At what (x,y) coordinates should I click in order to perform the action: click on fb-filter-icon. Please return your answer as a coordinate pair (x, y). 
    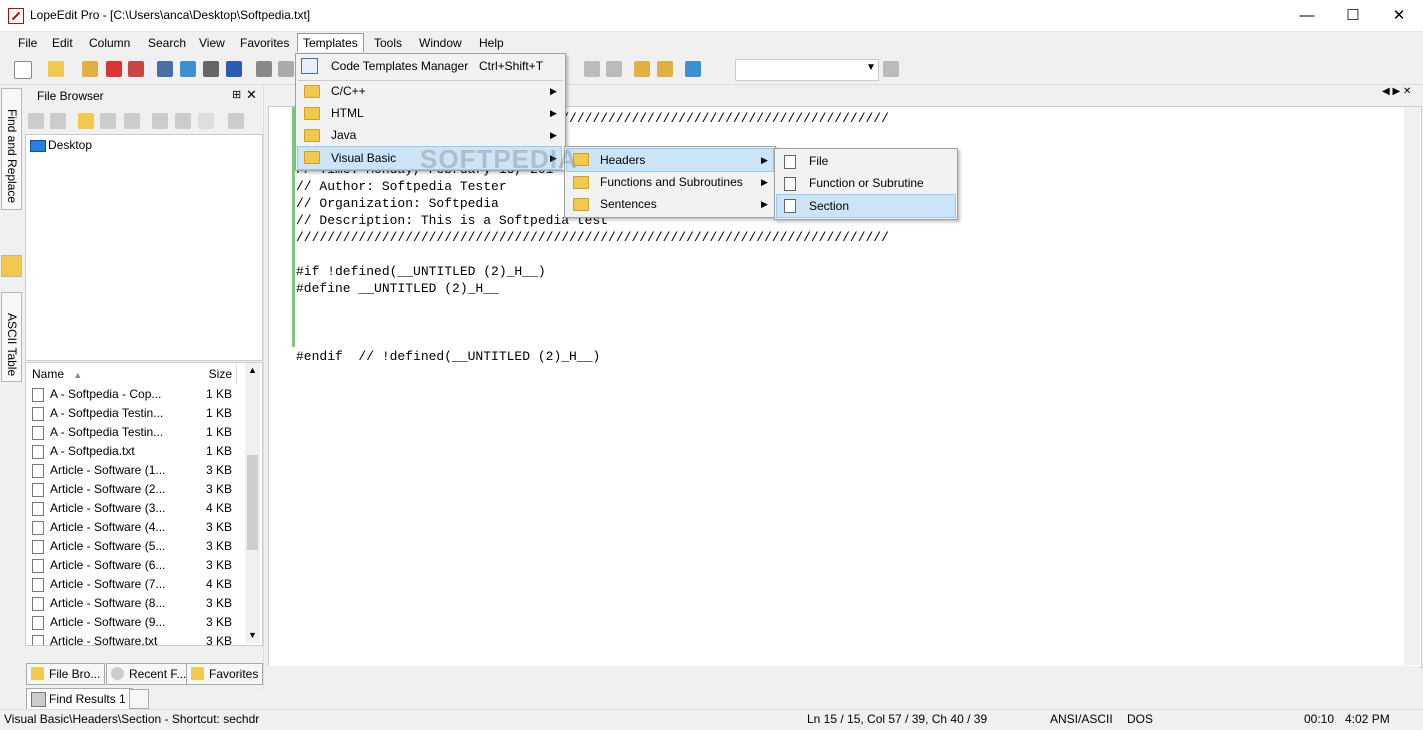
    Looking at the image, I should click on (108, 121).